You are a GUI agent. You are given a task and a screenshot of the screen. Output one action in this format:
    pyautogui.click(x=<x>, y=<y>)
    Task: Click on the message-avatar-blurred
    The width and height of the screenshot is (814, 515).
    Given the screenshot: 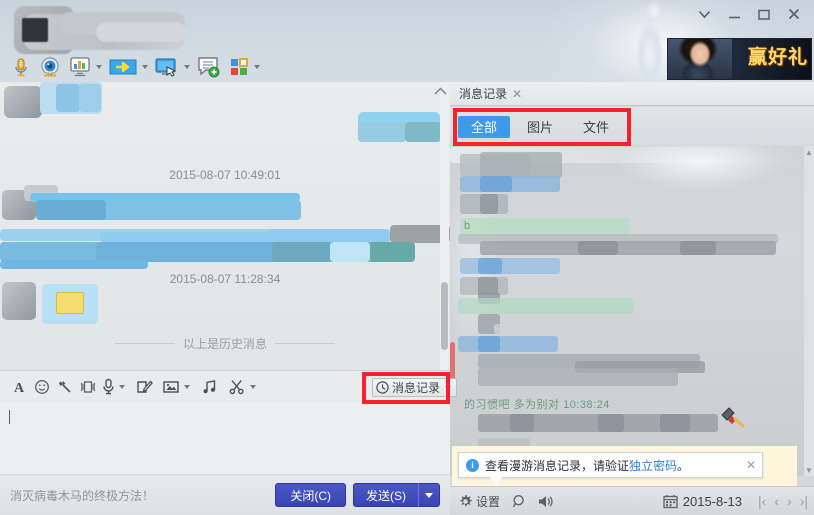 What is the action you would take?
    pyautogui.click(x=23, y=102)
    